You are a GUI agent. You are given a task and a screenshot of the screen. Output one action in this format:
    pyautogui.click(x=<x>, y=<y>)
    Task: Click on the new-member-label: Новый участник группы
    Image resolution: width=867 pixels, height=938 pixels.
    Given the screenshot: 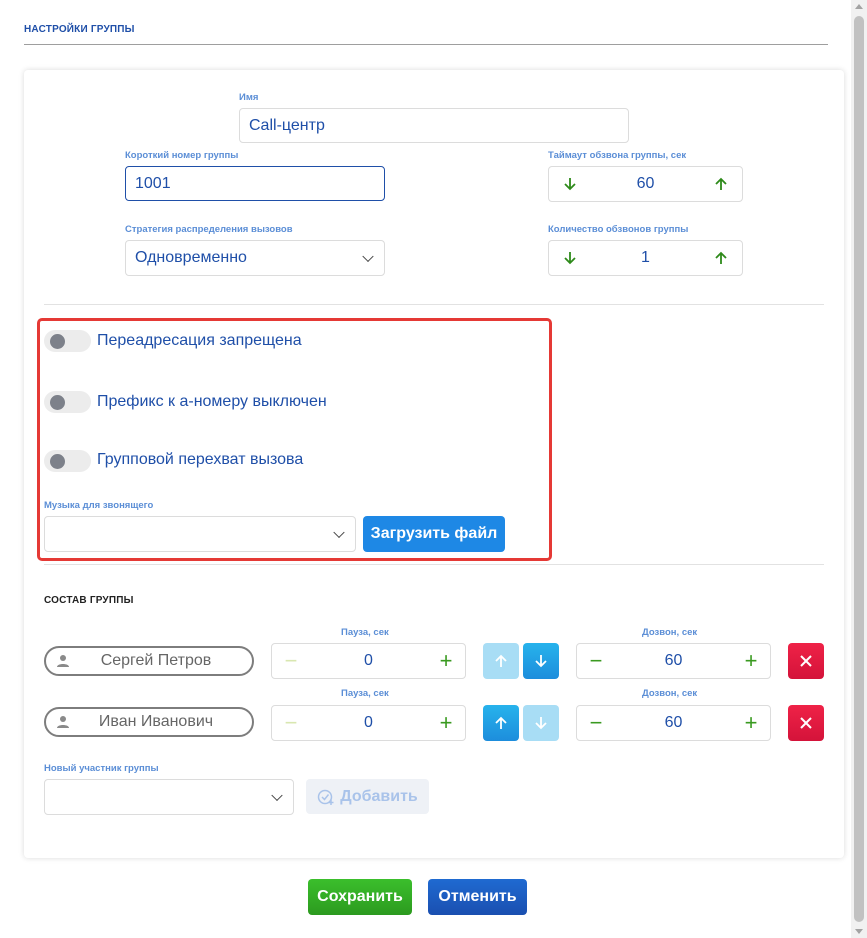 What is the action you would take?
    pyautogui.click(x=101, y=768)
    